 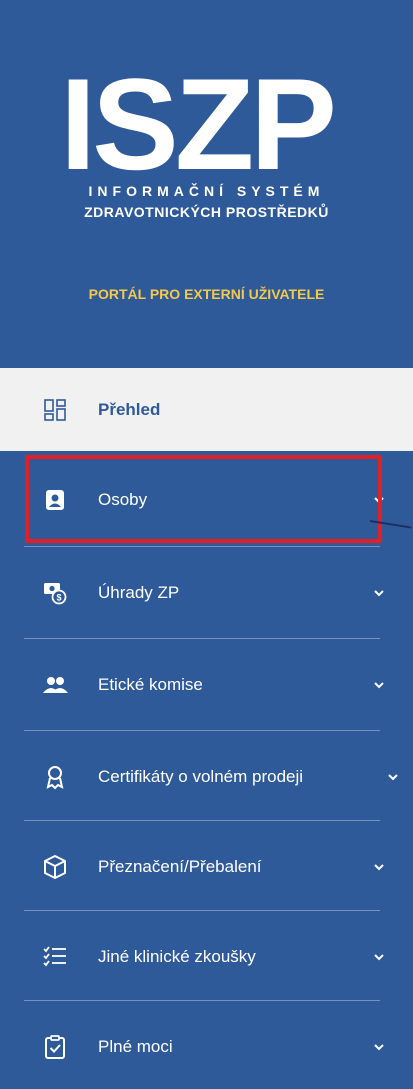 I want to click on highlight-box, so click(x=203, y=499).